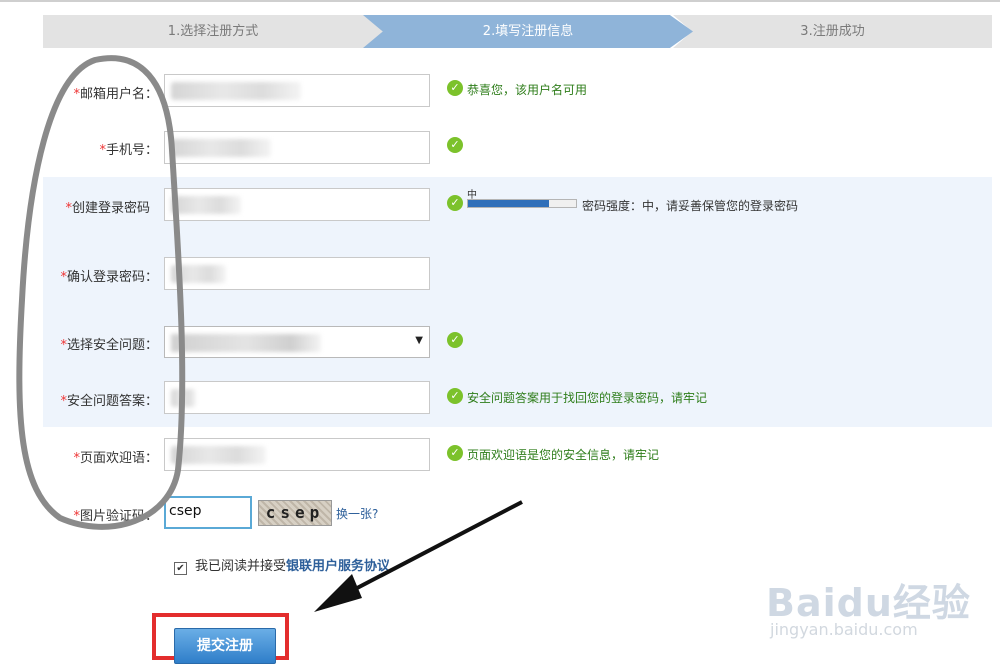 The image size is (1000, 665). Describe the element at coordinates (112, 401) in the screenshot. I see `label-text: 安全问题答案：` at that location.